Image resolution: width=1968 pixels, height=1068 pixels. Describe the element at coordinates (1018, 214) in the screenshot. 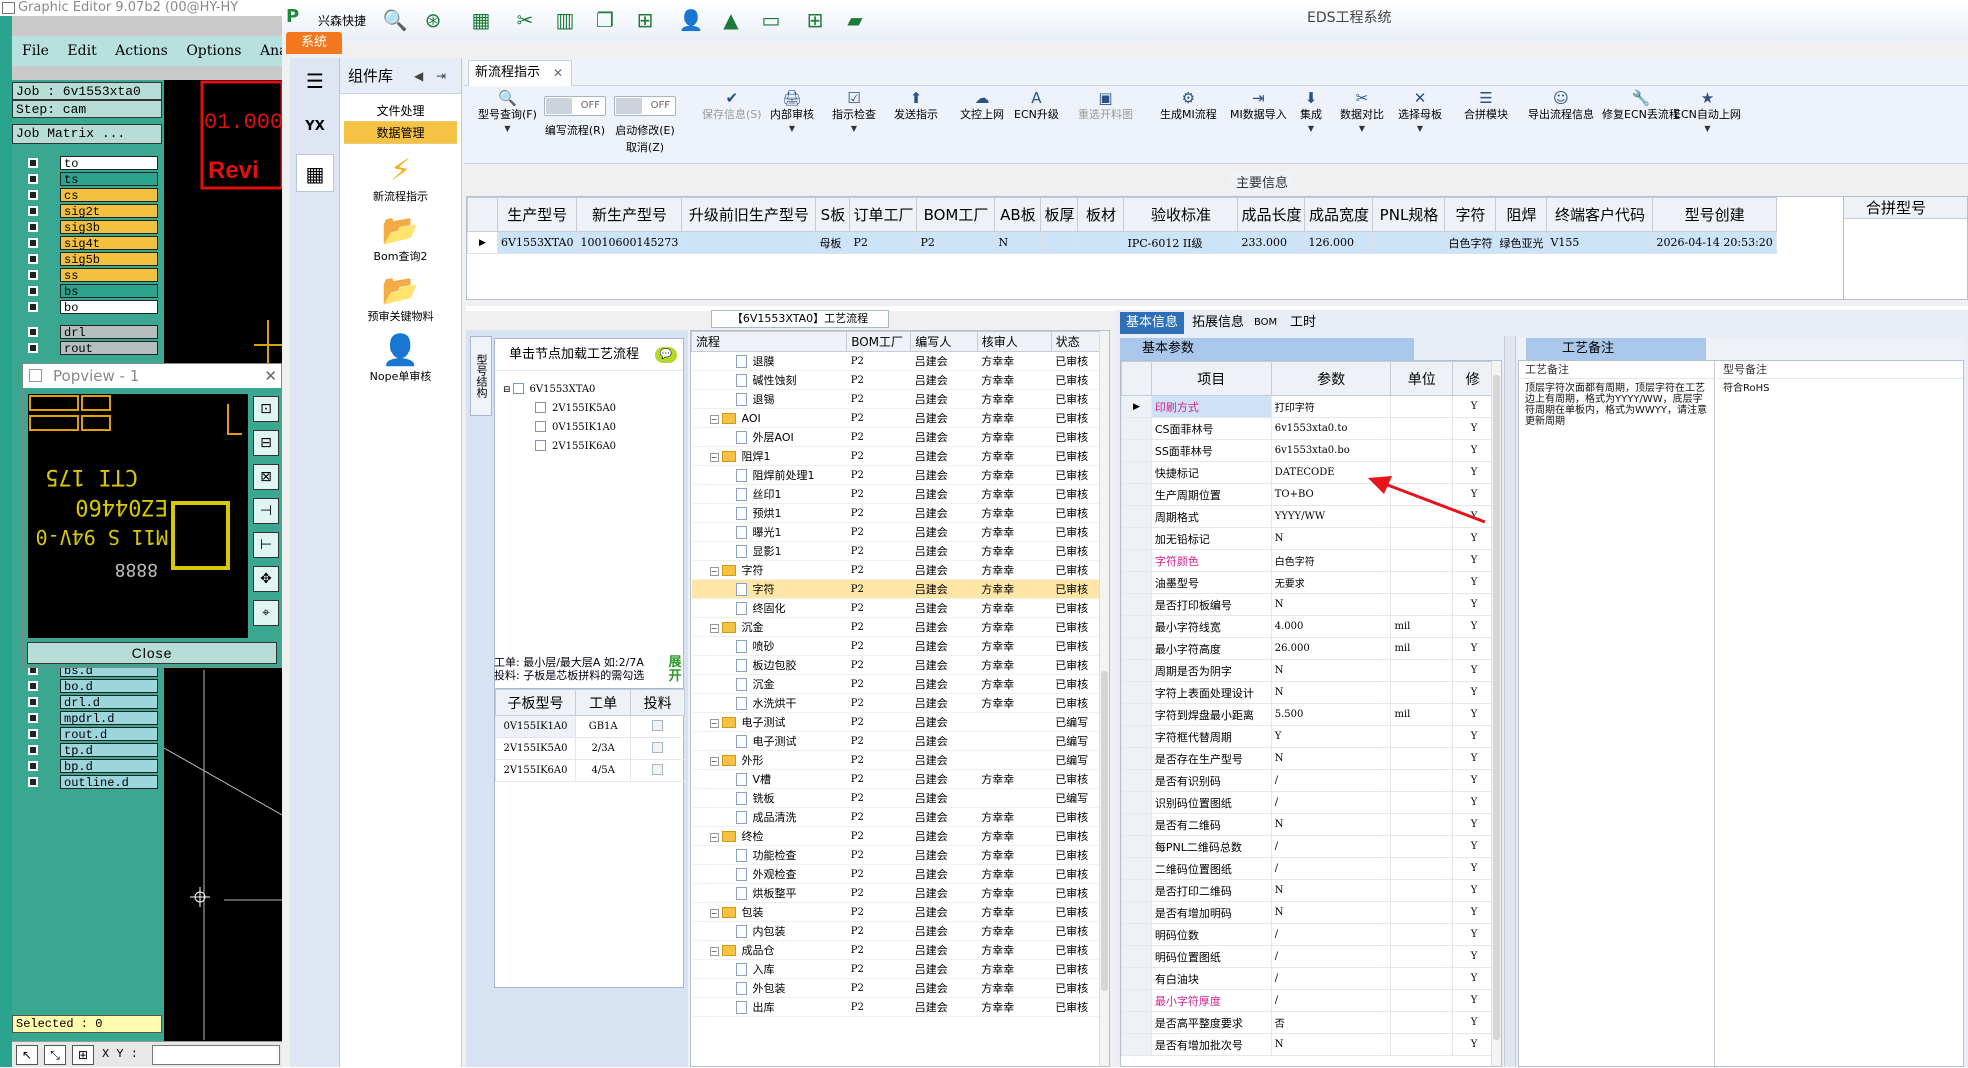

I see `column-header: AB板` at that location.